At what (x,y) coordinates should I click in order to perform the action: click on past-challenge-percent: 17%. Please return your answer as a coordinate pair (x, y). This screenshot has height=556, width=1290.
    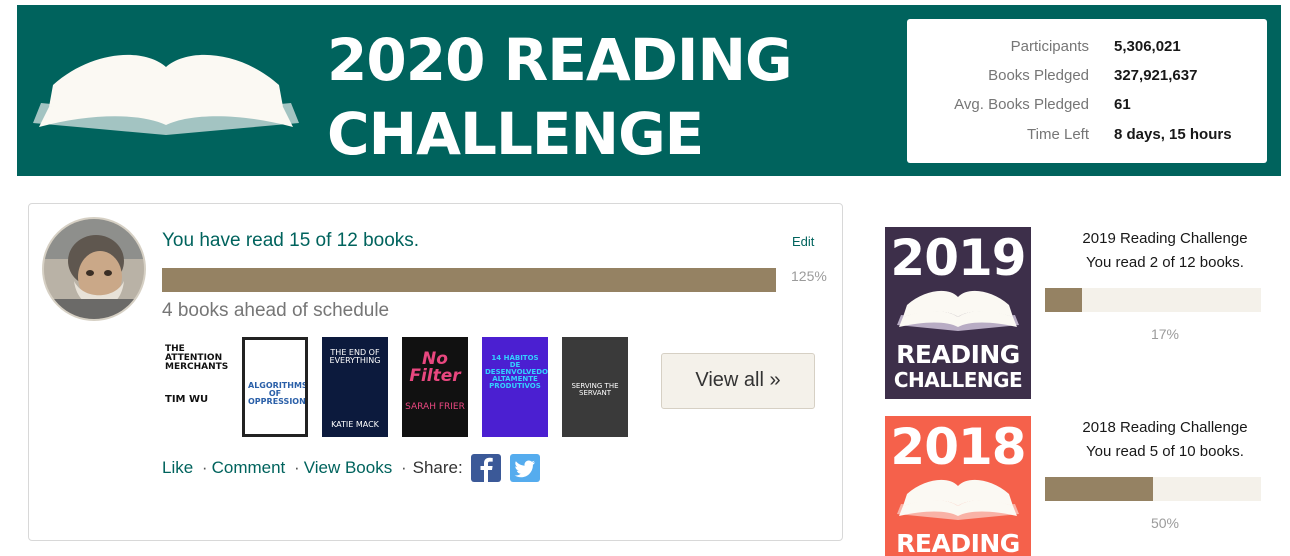
    Looking at the image, I should click on (1165, 334).